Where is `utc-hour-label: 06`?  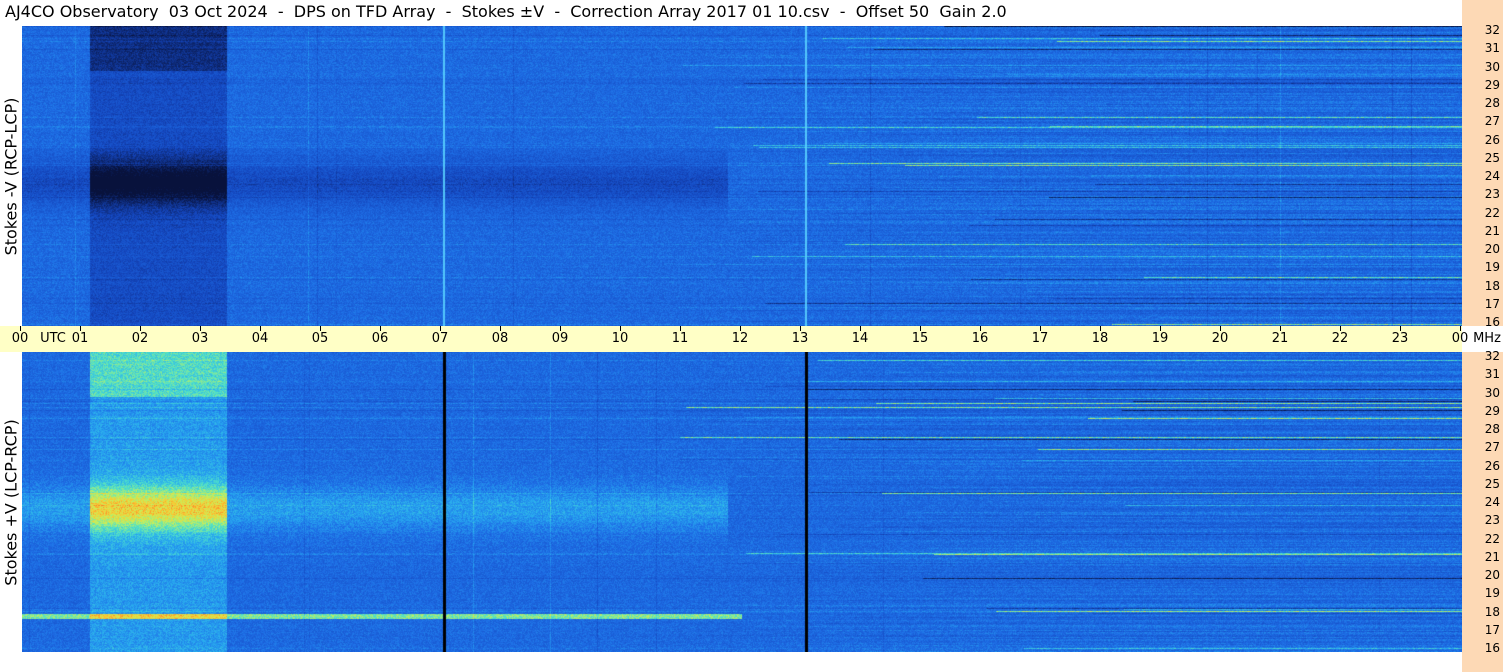 utc-hour-label: 06 is located at coordinates (380, 338).